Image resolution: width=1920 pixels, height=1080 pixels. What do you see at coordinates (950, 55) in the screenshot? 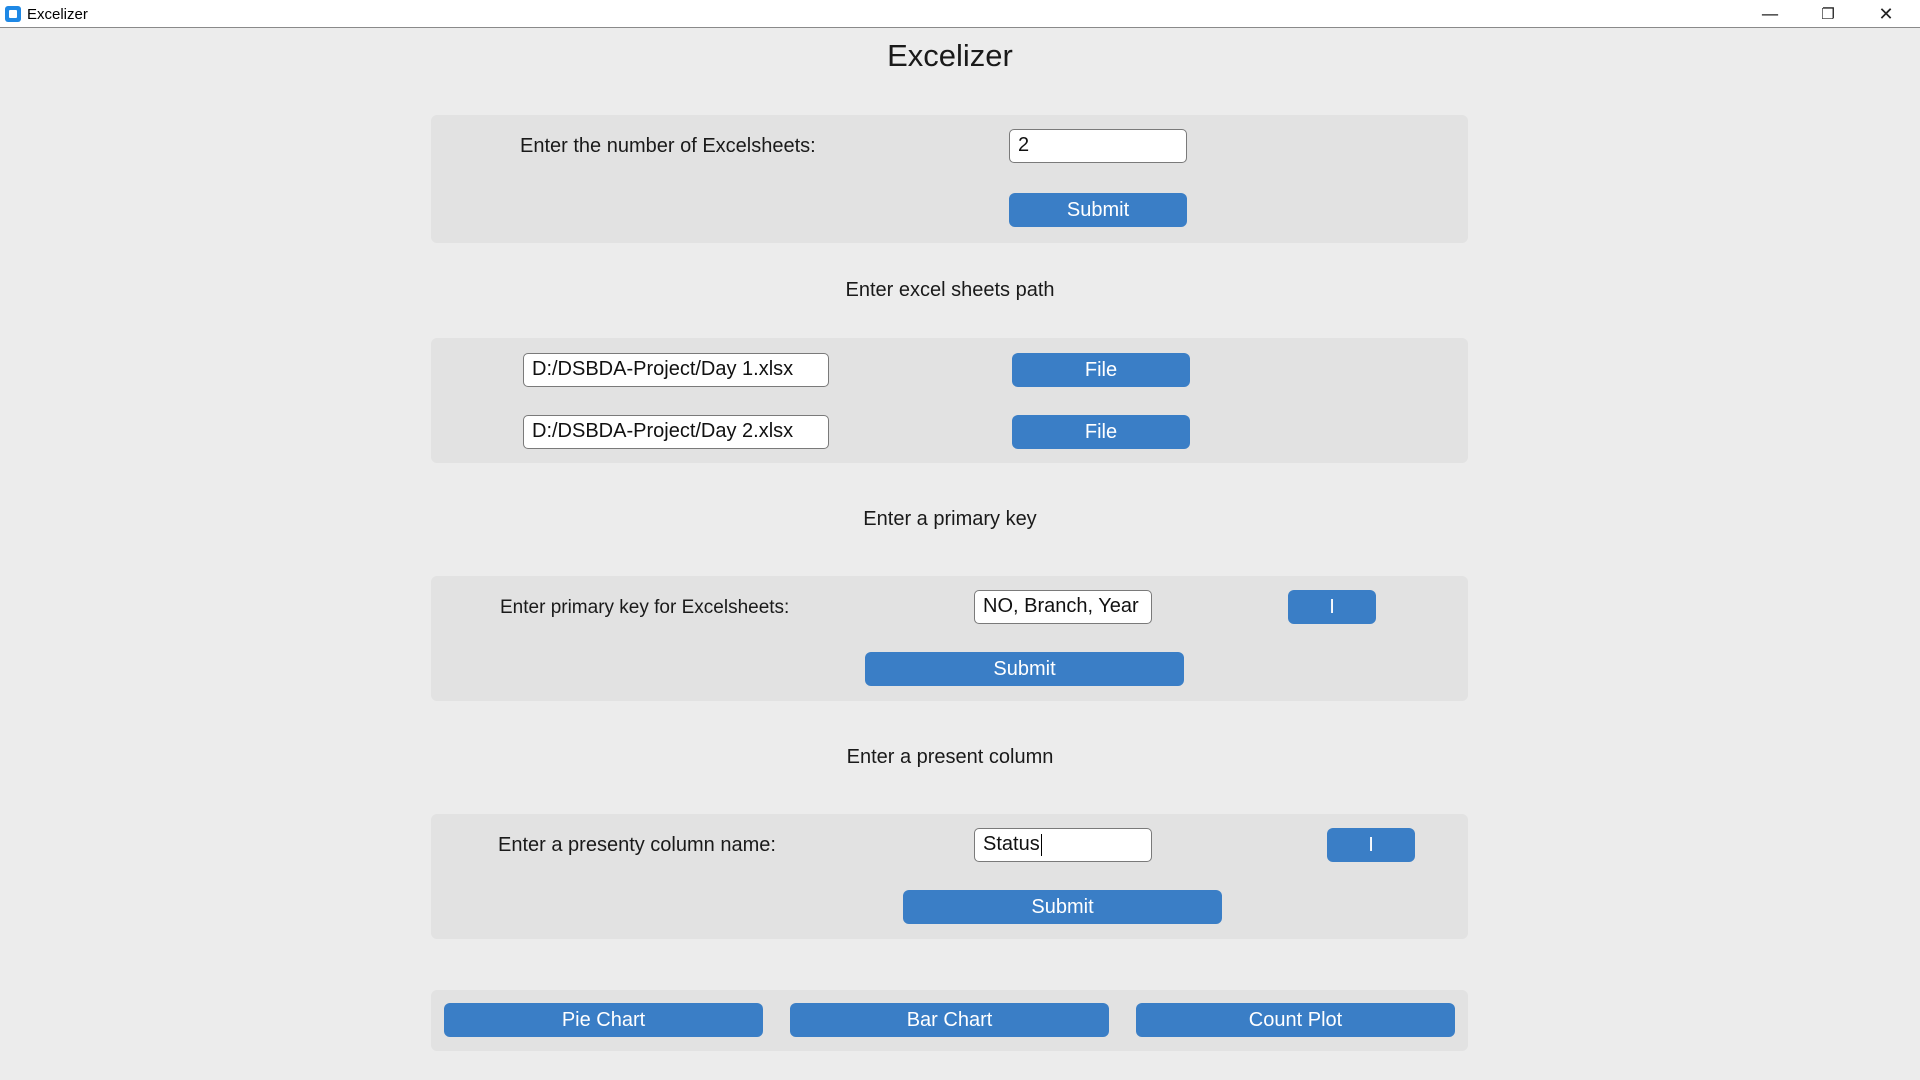
I see `app-title: Excelizer` at bounding box center [950, 55].